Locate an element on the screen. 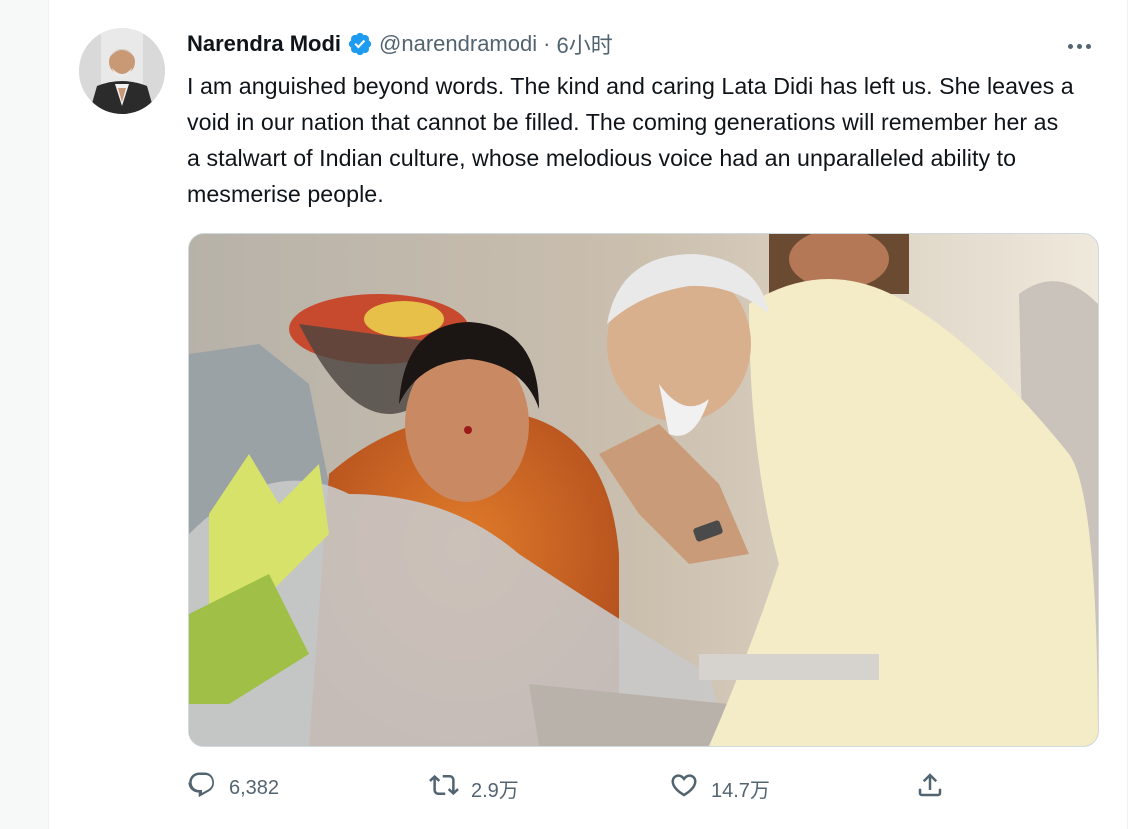  verified-badge-icon is located at coordinates (360, 44).